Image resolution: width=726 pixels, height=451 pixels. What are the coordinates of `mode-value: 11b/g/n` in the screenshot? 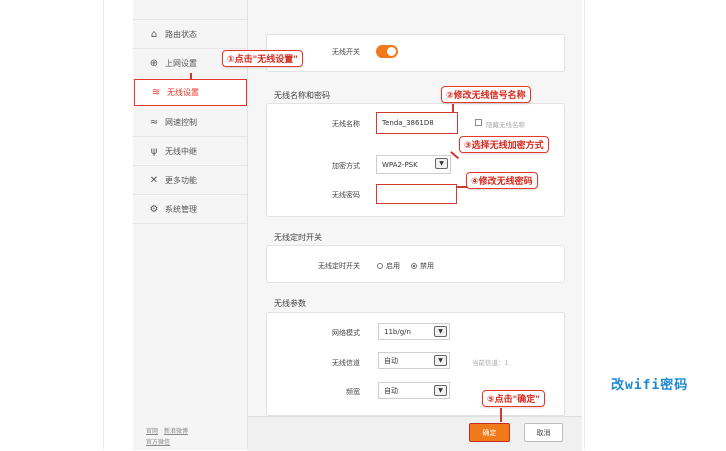 It's located at (397, 331).